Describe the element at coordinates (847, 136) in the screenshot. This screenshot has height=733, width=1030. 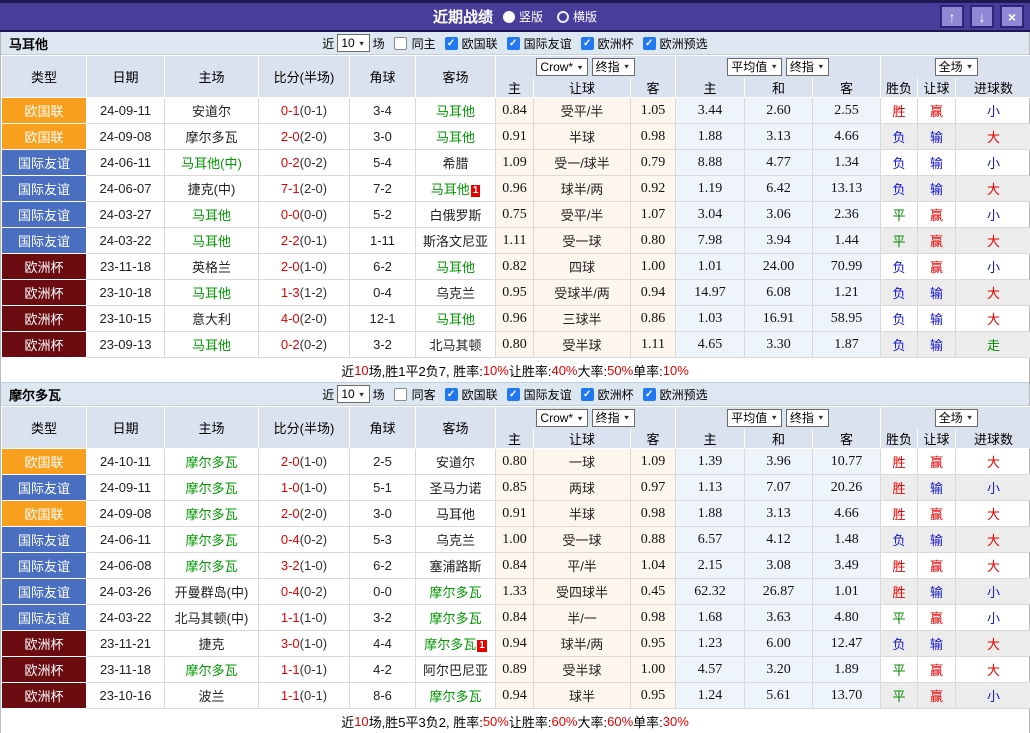
I see `avg-away-cell: 4.66` at that location.